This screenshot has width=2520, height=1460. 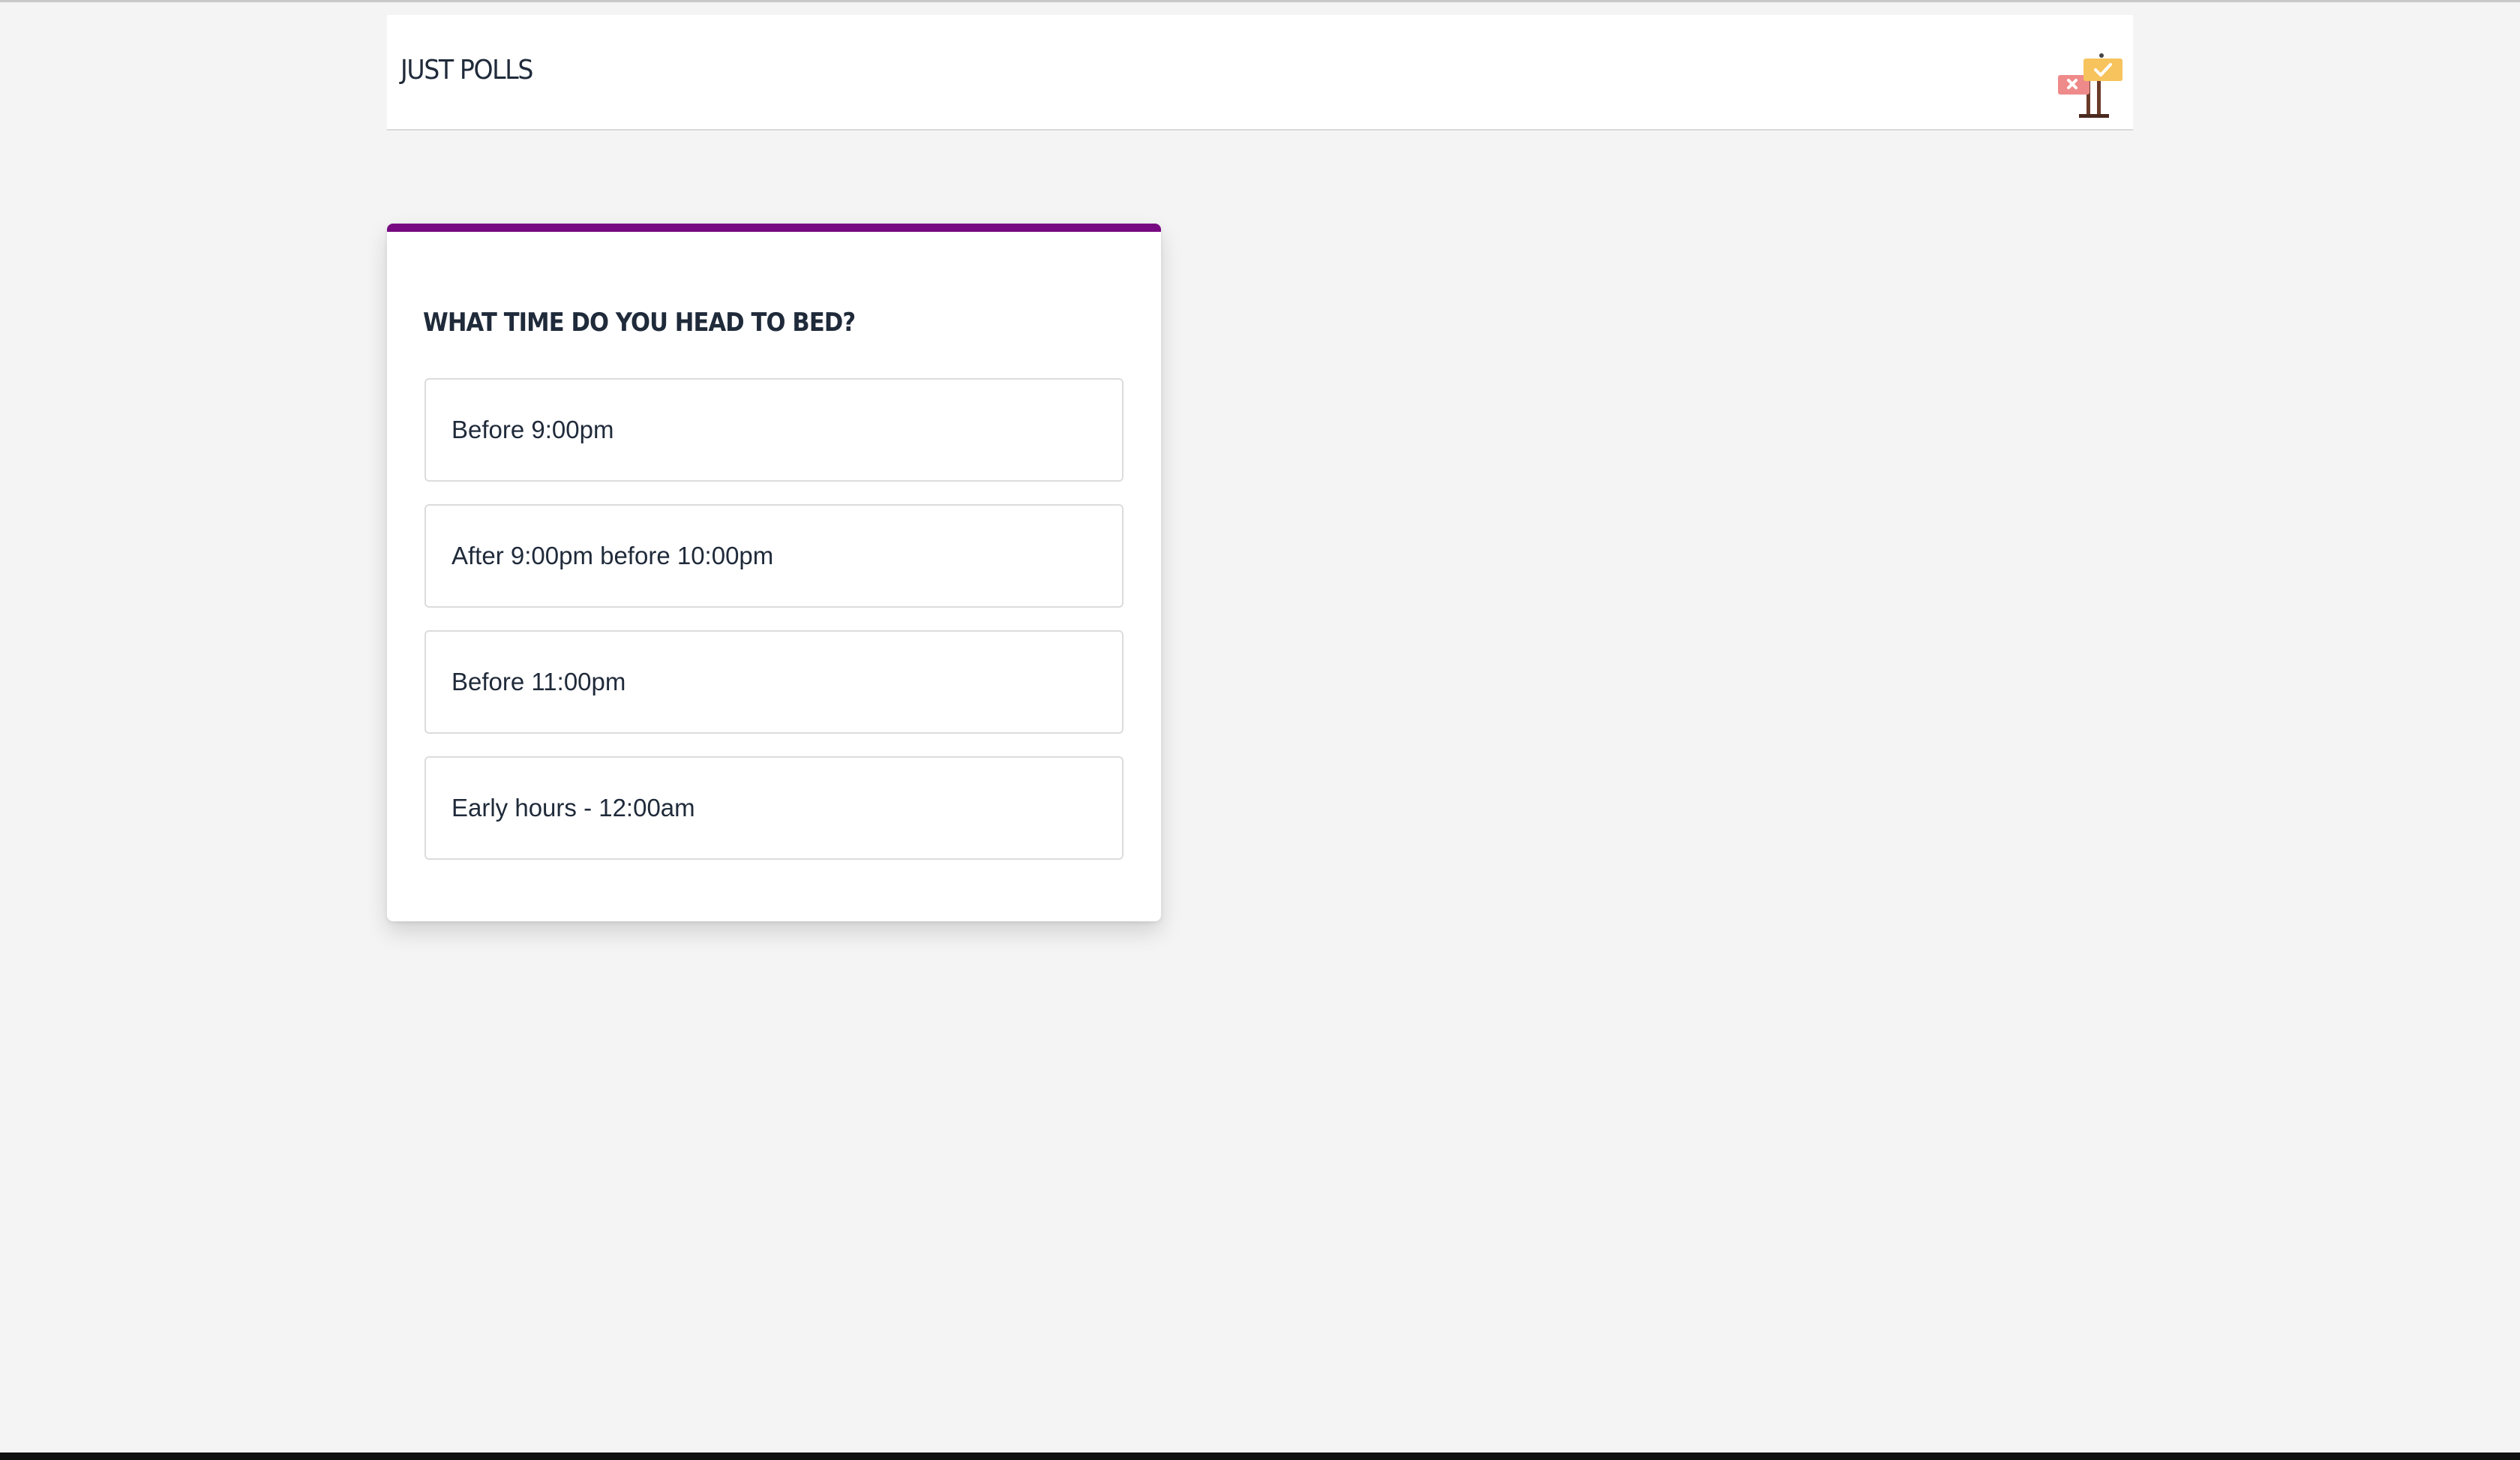 I want to click on poll-option-9pm-to-10pm: After 9:00pm before 10:00pm, so click(x=774, y=556).